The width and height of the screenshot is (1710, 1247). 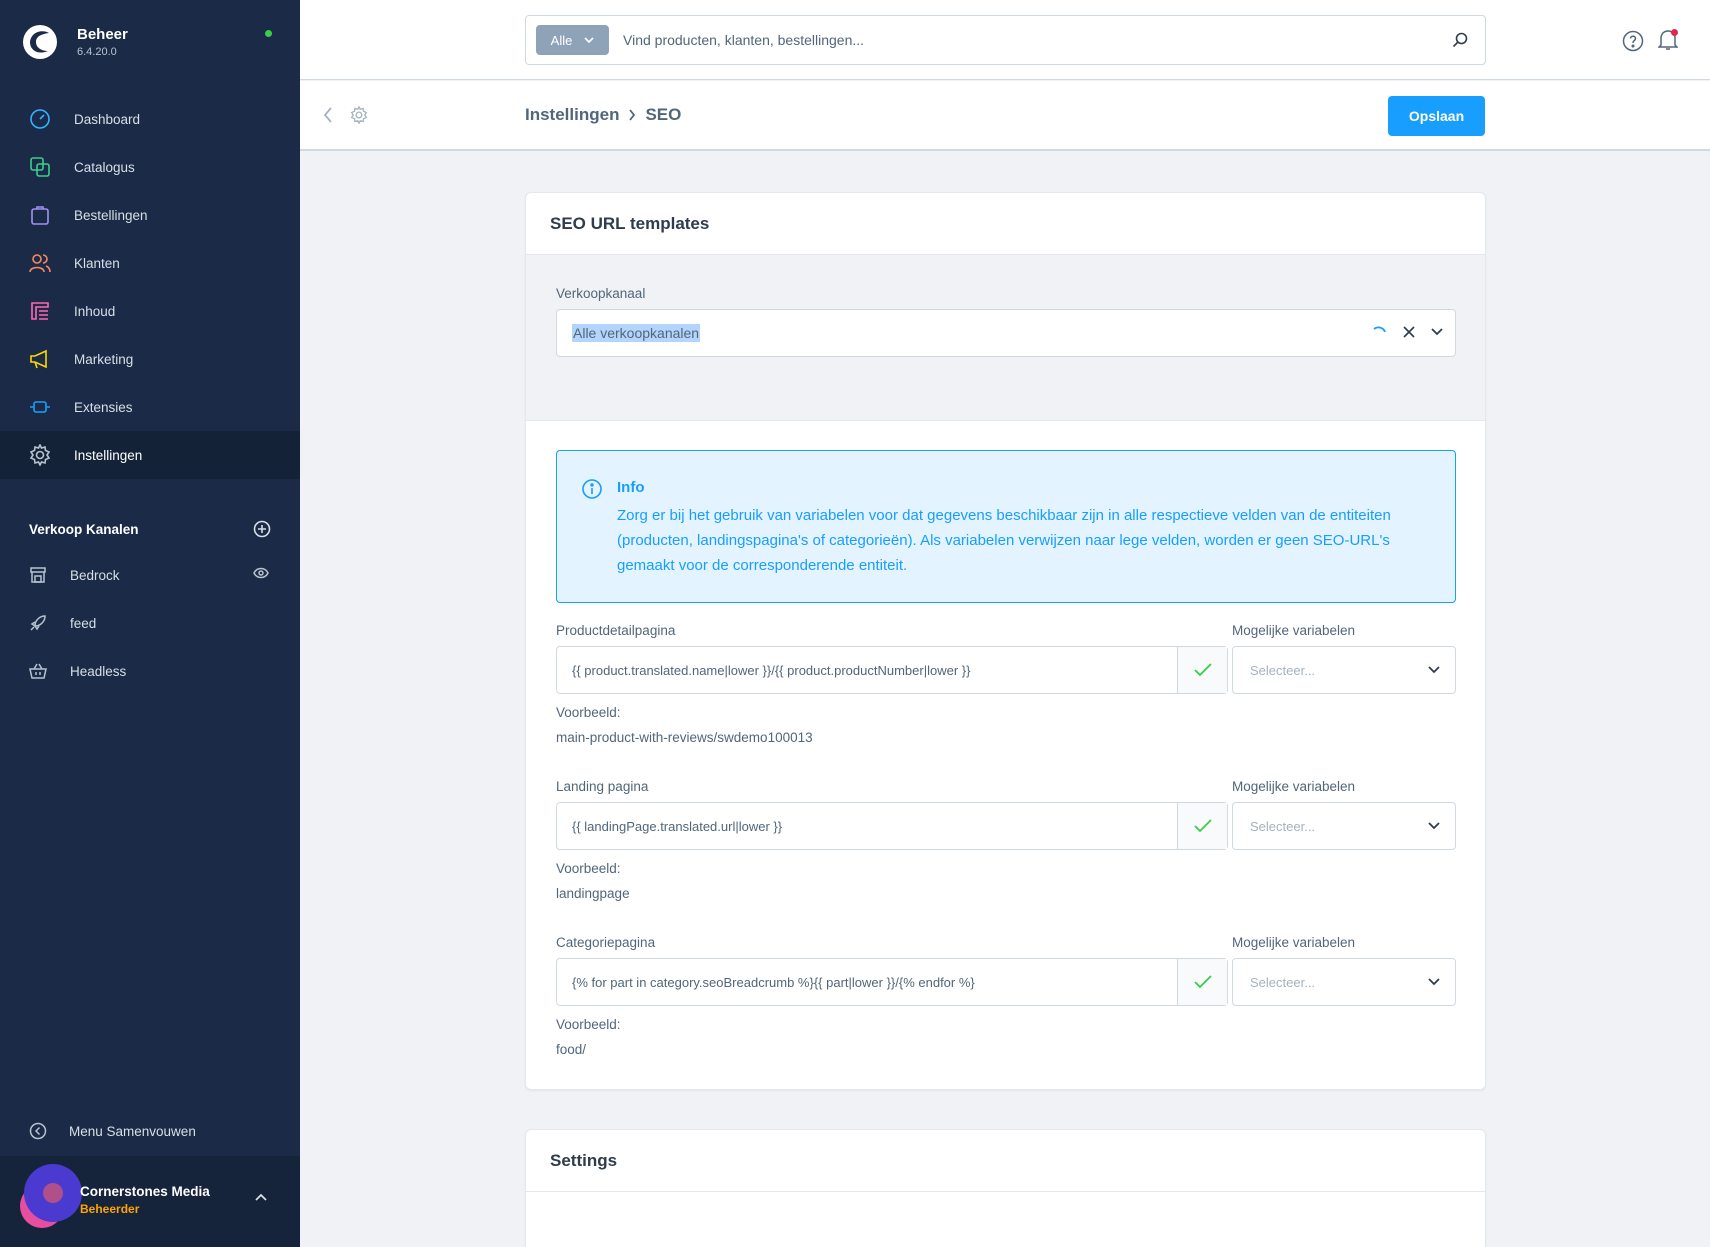 I want to click on sidebar-item-inhoud: Inhoud, so click(x=150, y=311).